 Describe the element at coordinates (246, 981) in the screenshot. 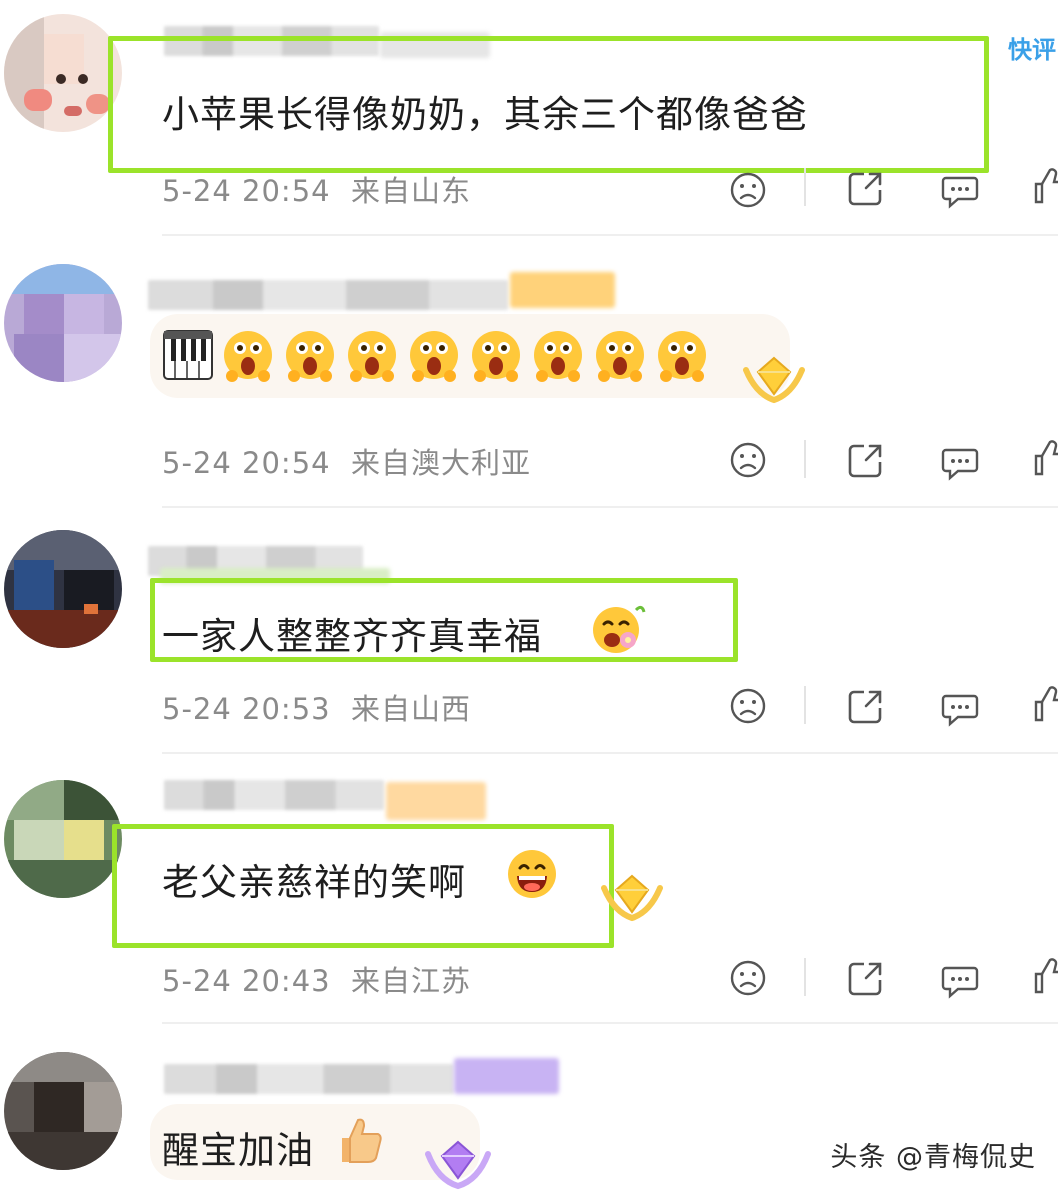

I see `comment-date: 5-24 20:43` at that location.